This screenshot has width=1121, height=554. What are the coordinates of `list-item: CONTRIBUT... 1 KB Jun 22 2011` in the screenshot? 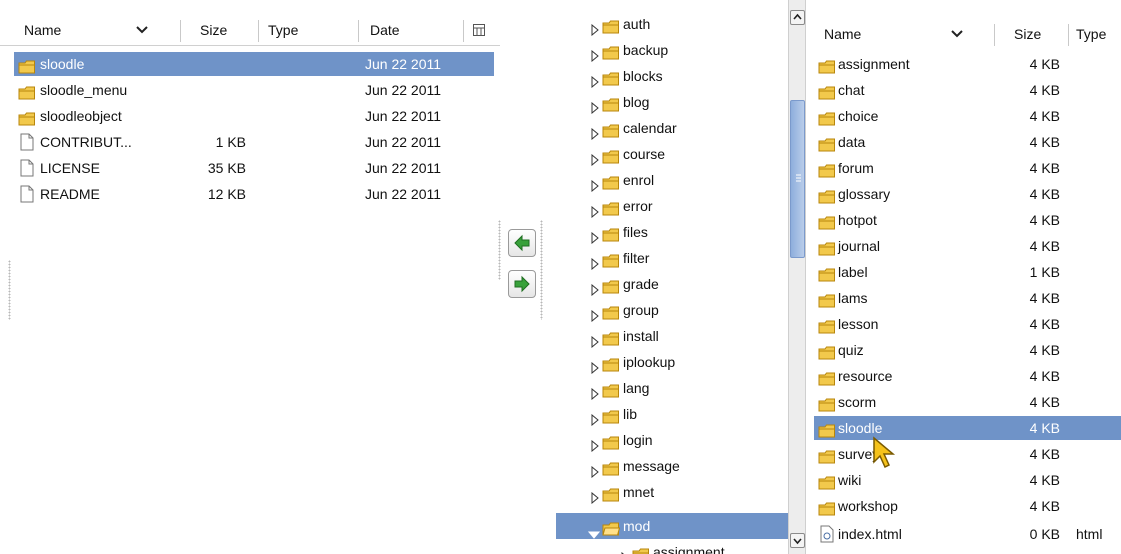 It's located at (254, 142).